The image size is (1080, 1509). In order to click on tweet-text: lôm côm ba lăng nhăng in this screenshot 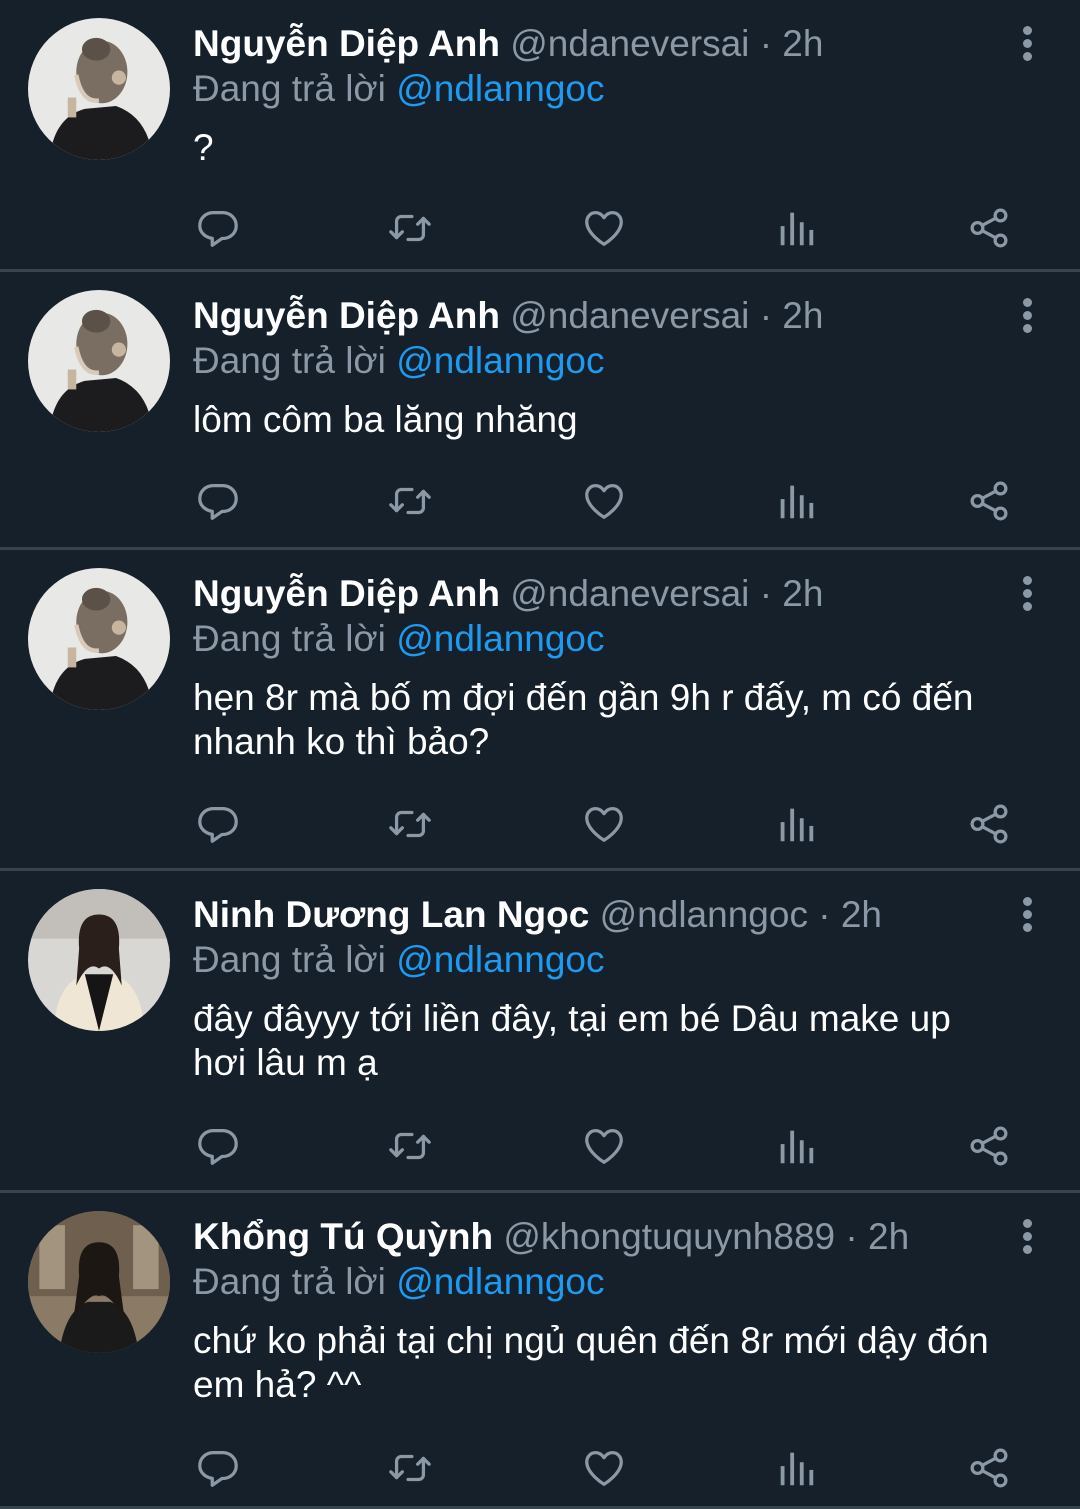, I will do `click(385, 419)`.